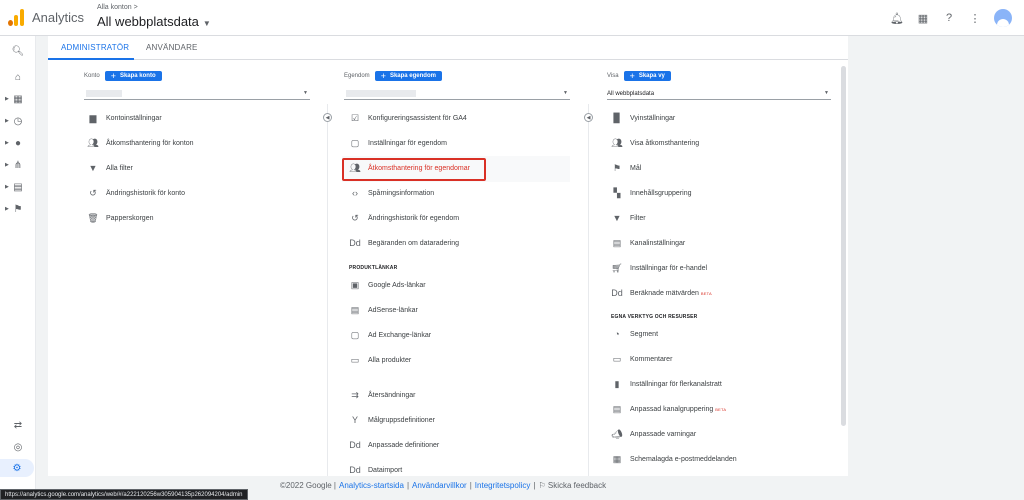 Image resolution: width=1024 pixels, height=500 pixels. Describe the element at coordinates (673, 459) in the screenshot. I see `scheduled-emails-item: ▦ Schemalagda e-postmeddelanden` at that location.